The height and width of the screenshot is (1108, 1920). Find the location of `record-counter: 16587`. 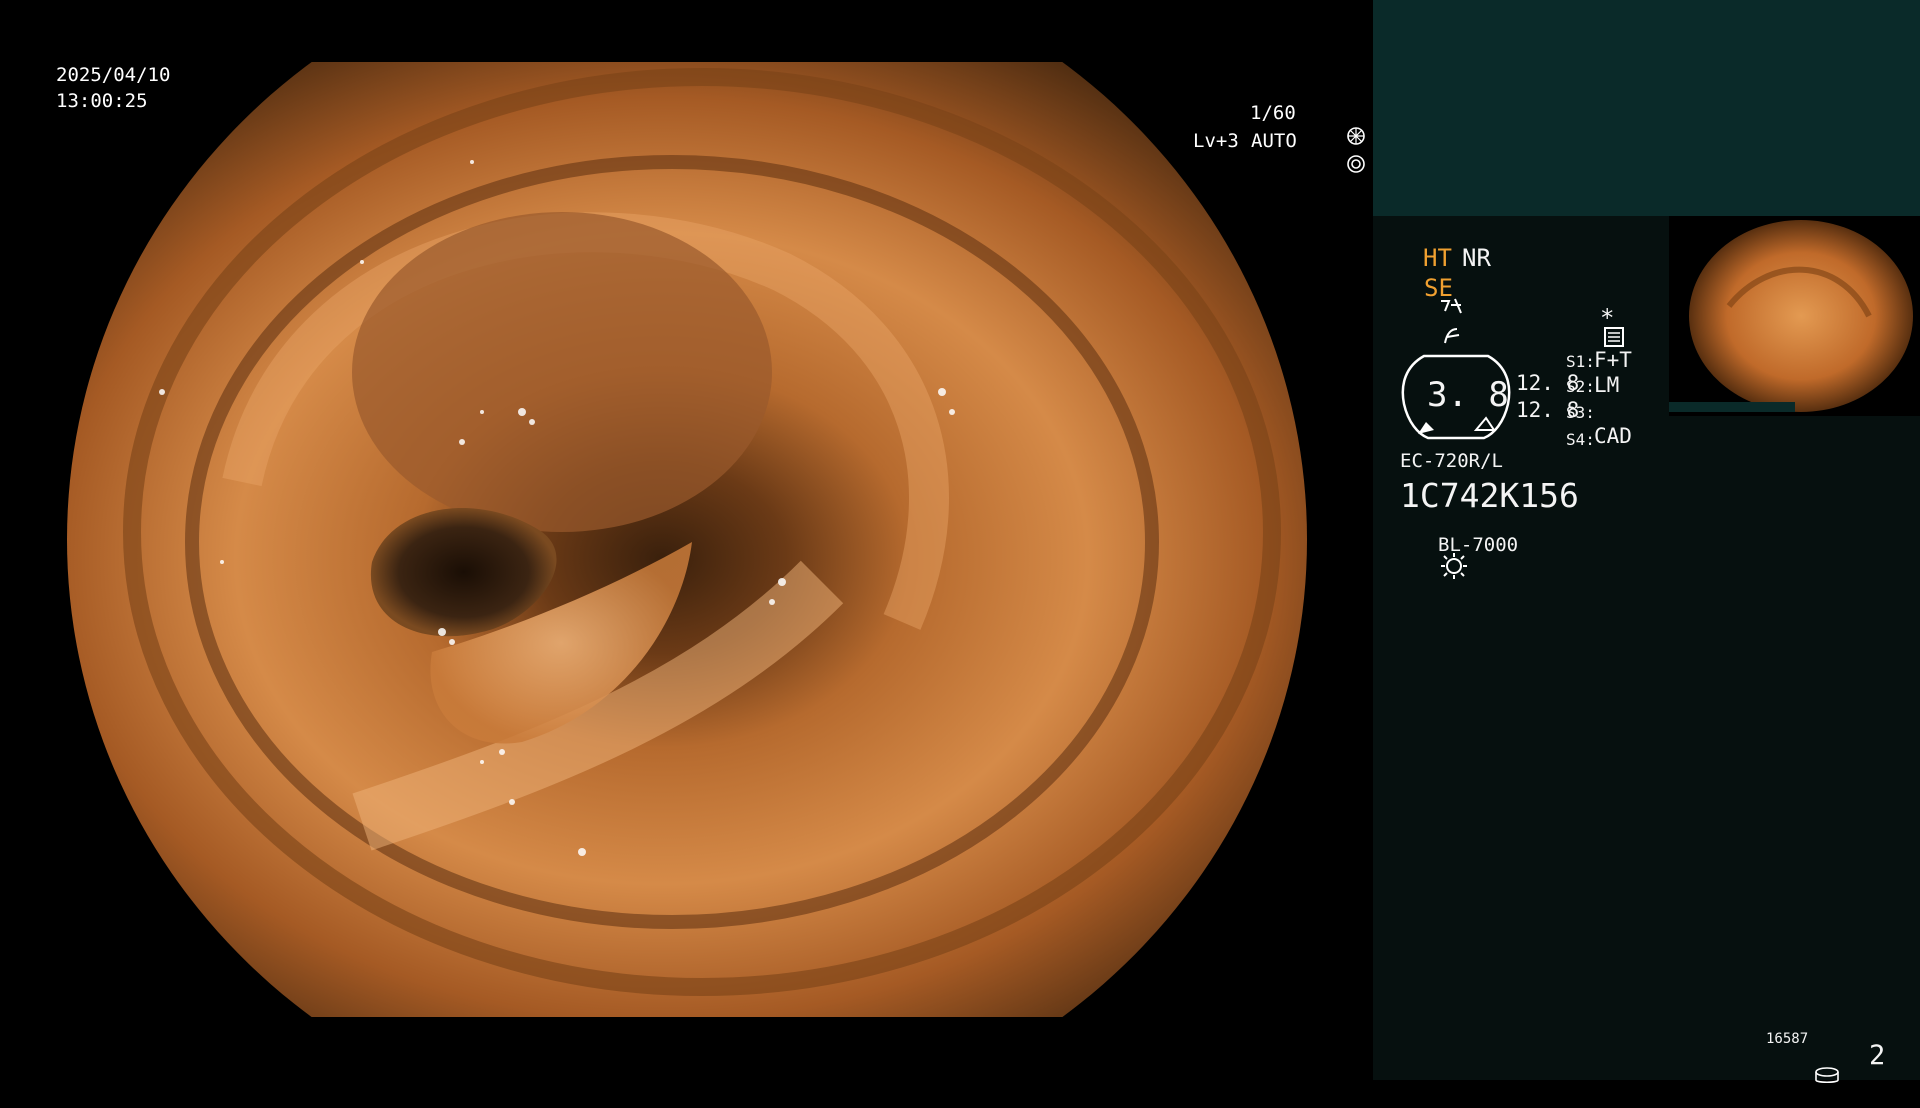

record-counter: 16587 is located at coordinates (1787, 1039).